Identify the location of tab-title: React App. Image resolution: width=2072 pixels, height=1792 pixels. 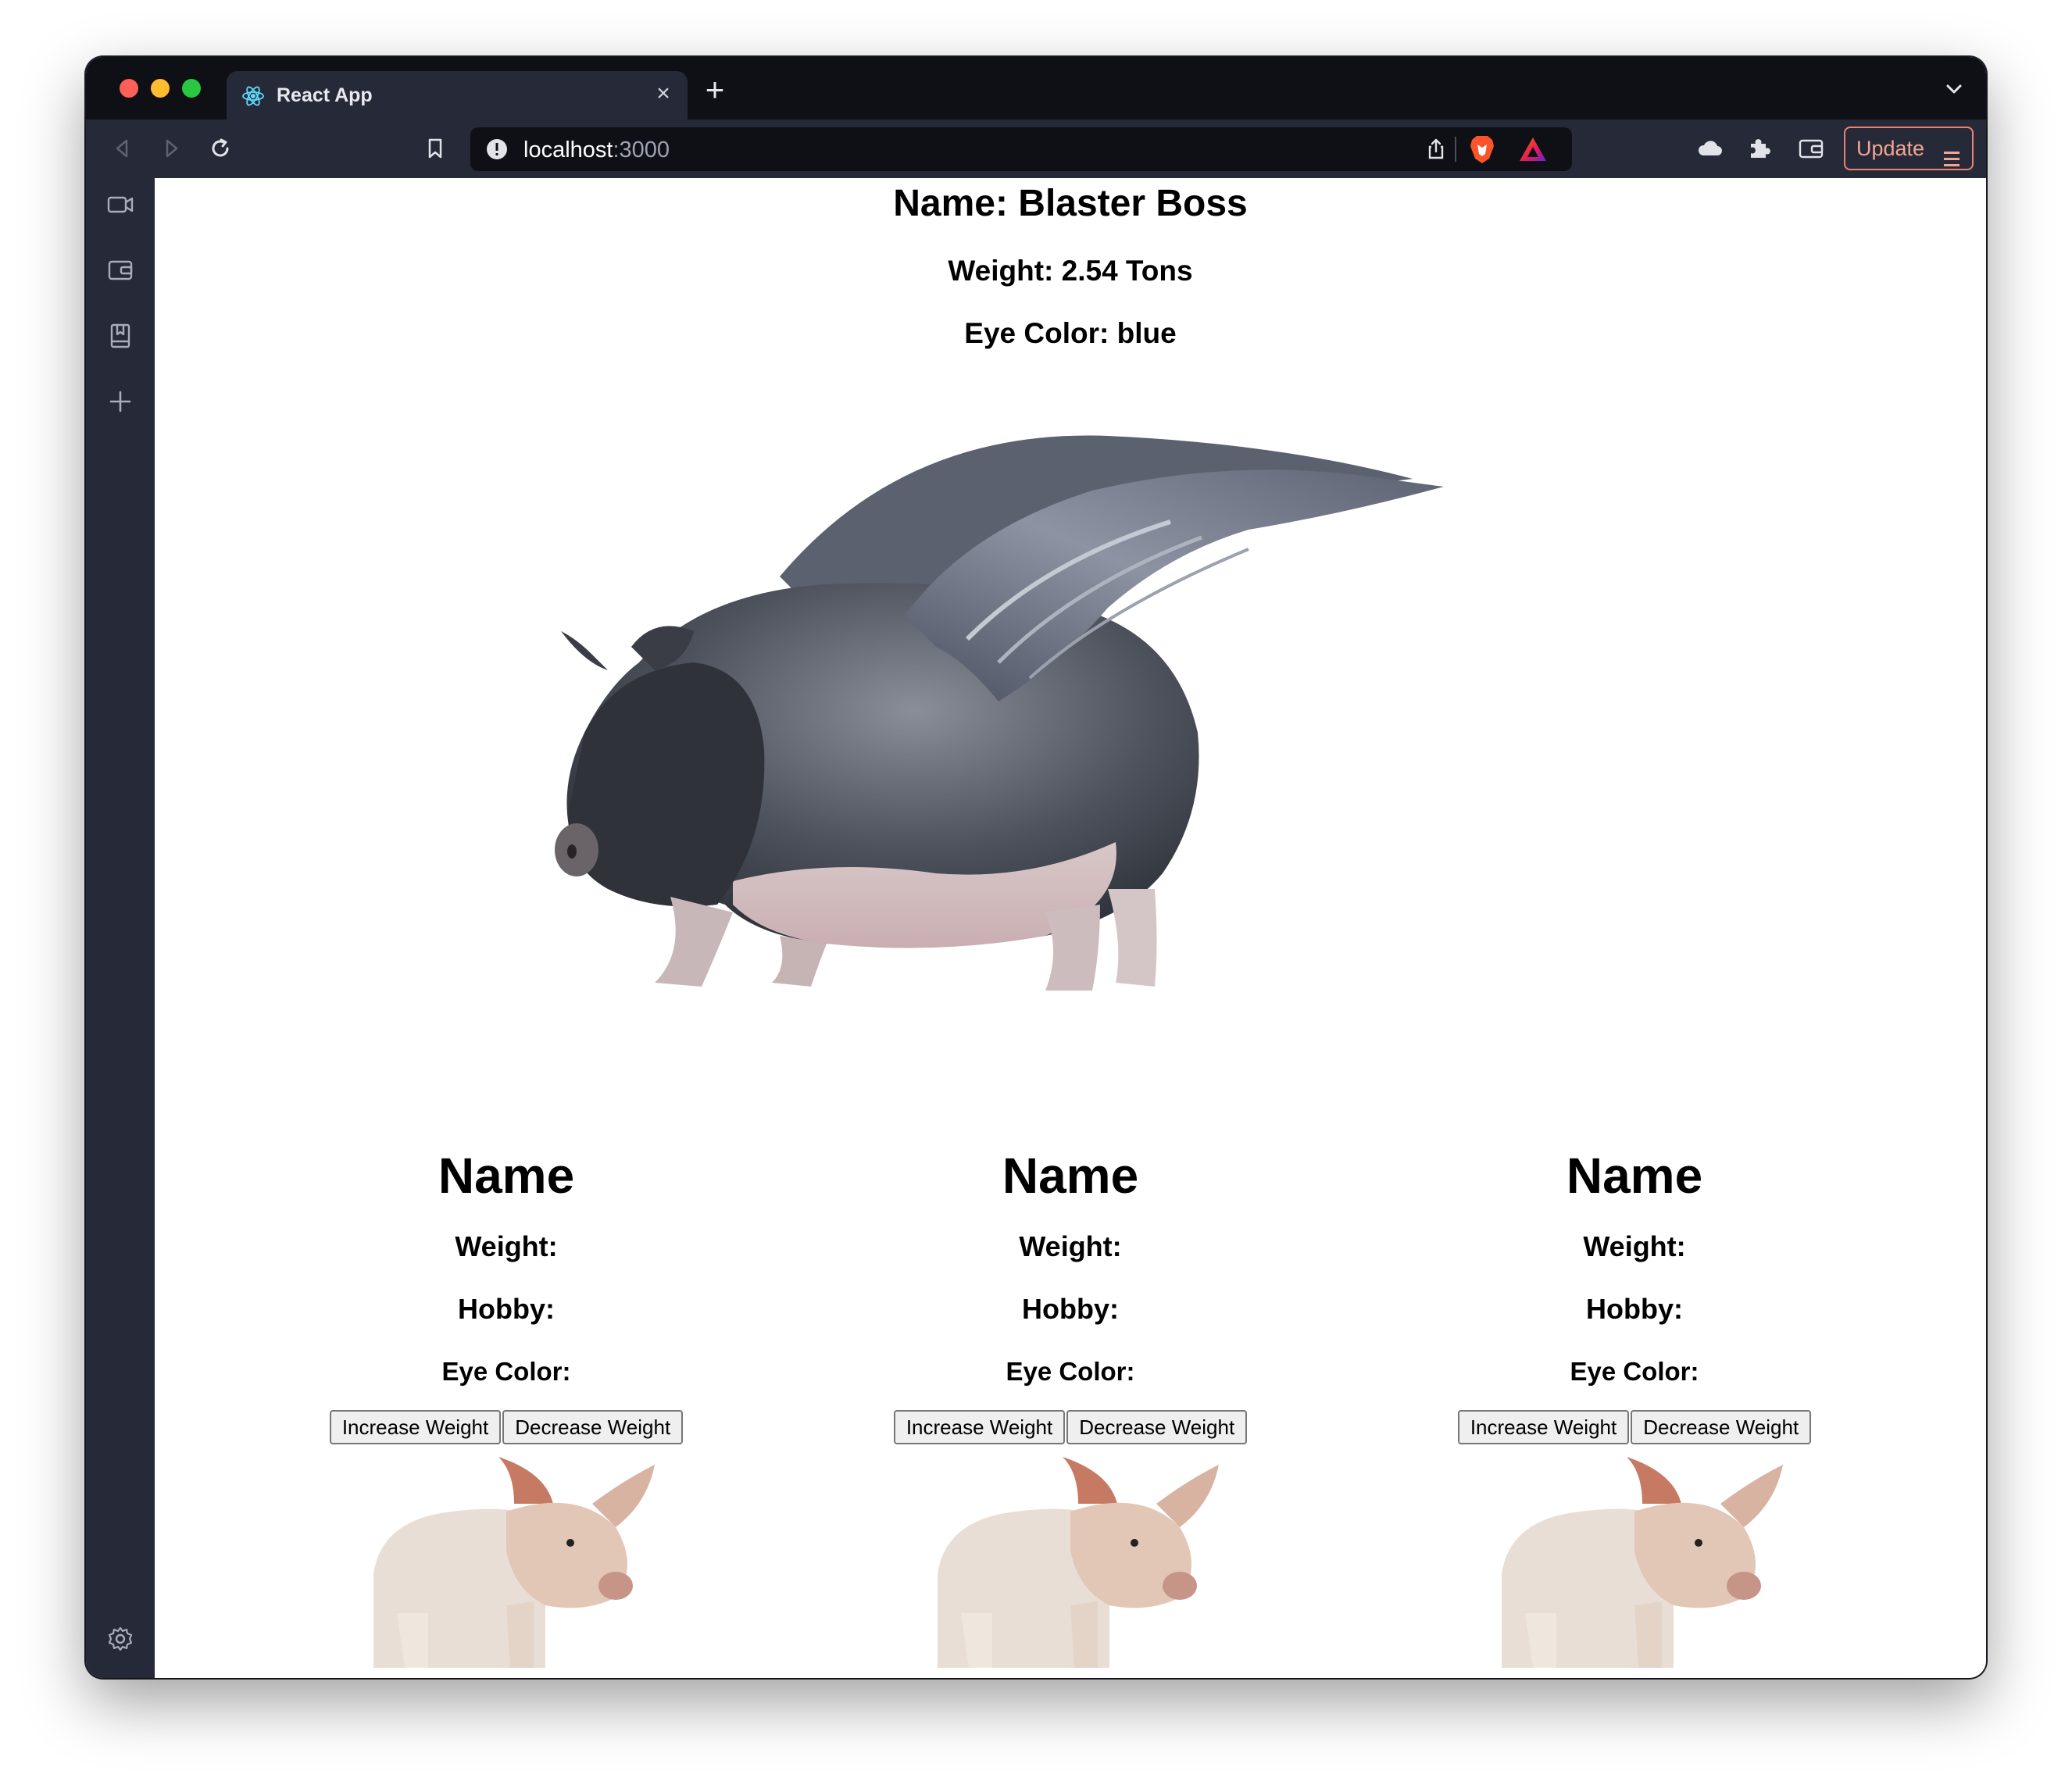
(325, 95).